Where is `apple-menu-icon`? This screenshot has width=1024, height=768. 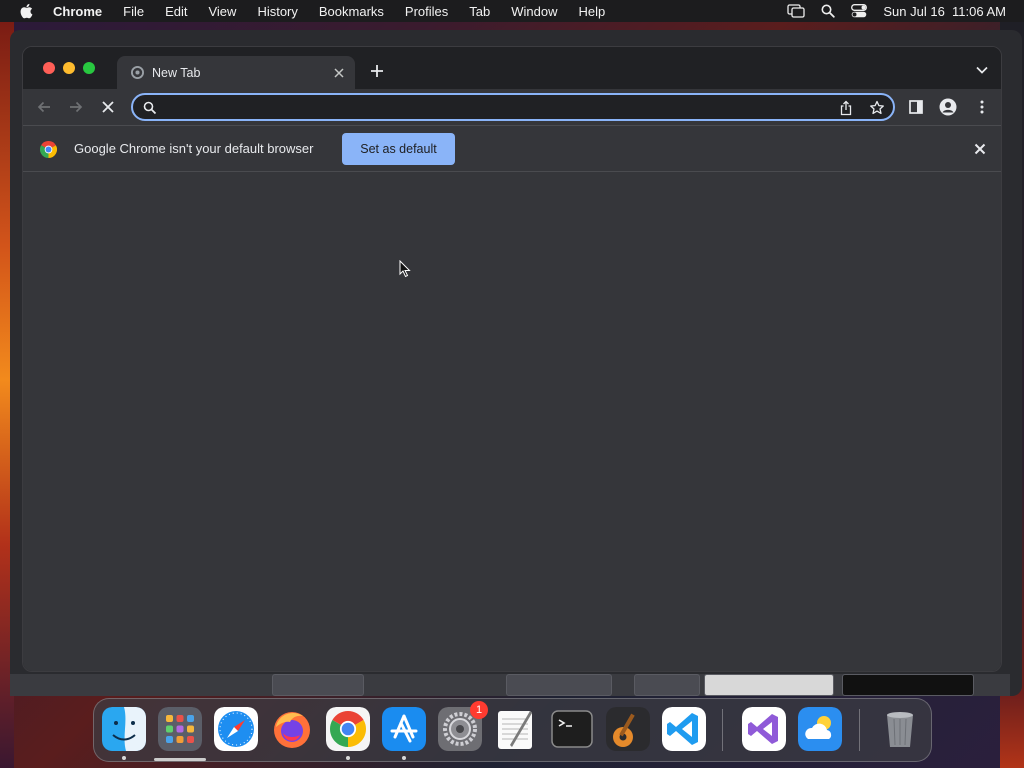
apple-menu-icon is located at coordinates (26, 11).